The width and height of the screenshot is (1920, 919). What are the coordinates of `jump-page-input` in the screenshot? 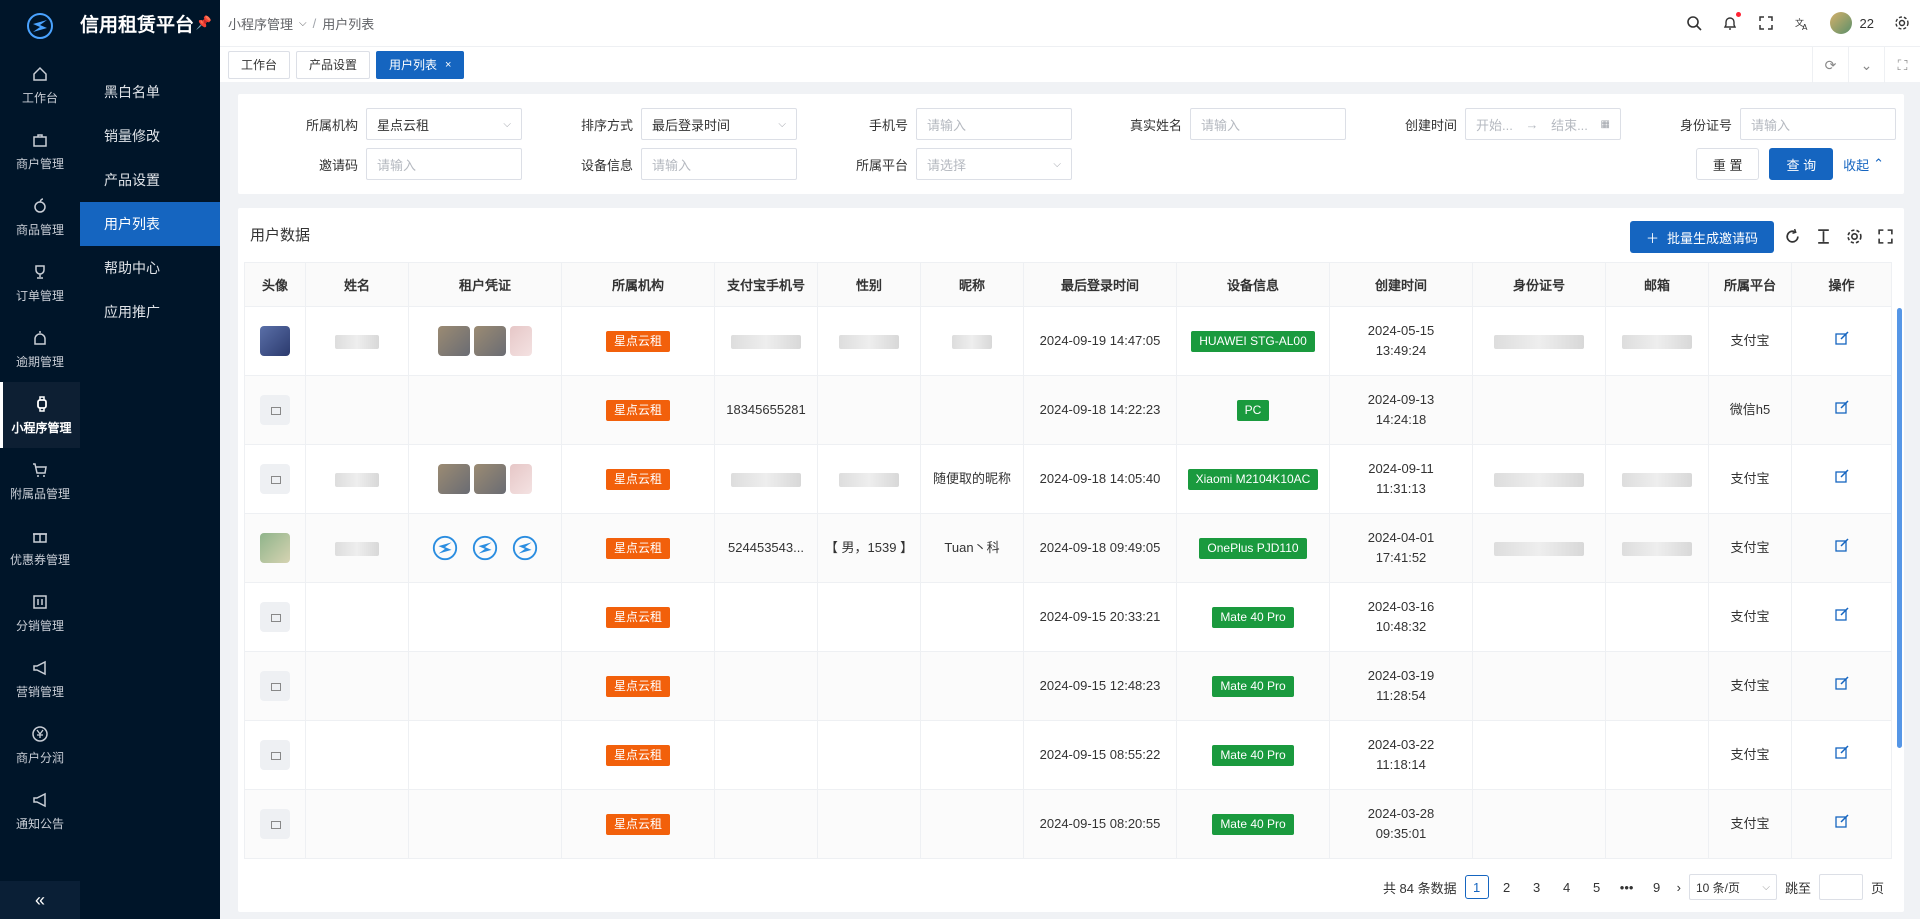 It's located at (1840, 887).